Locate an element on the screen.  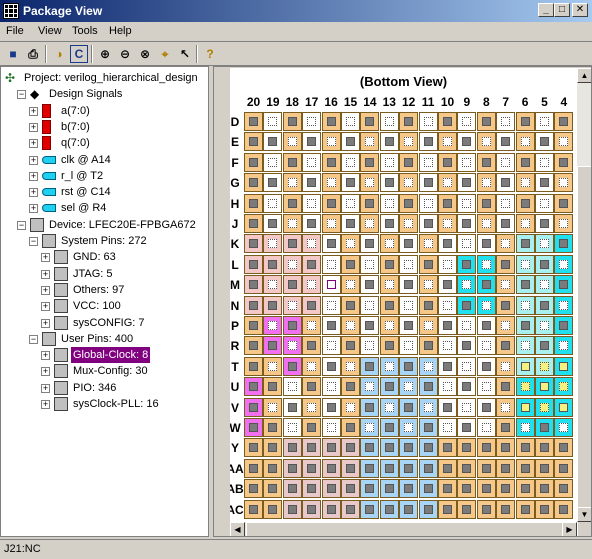
menu-file: File is located at coordinates (15, 31).